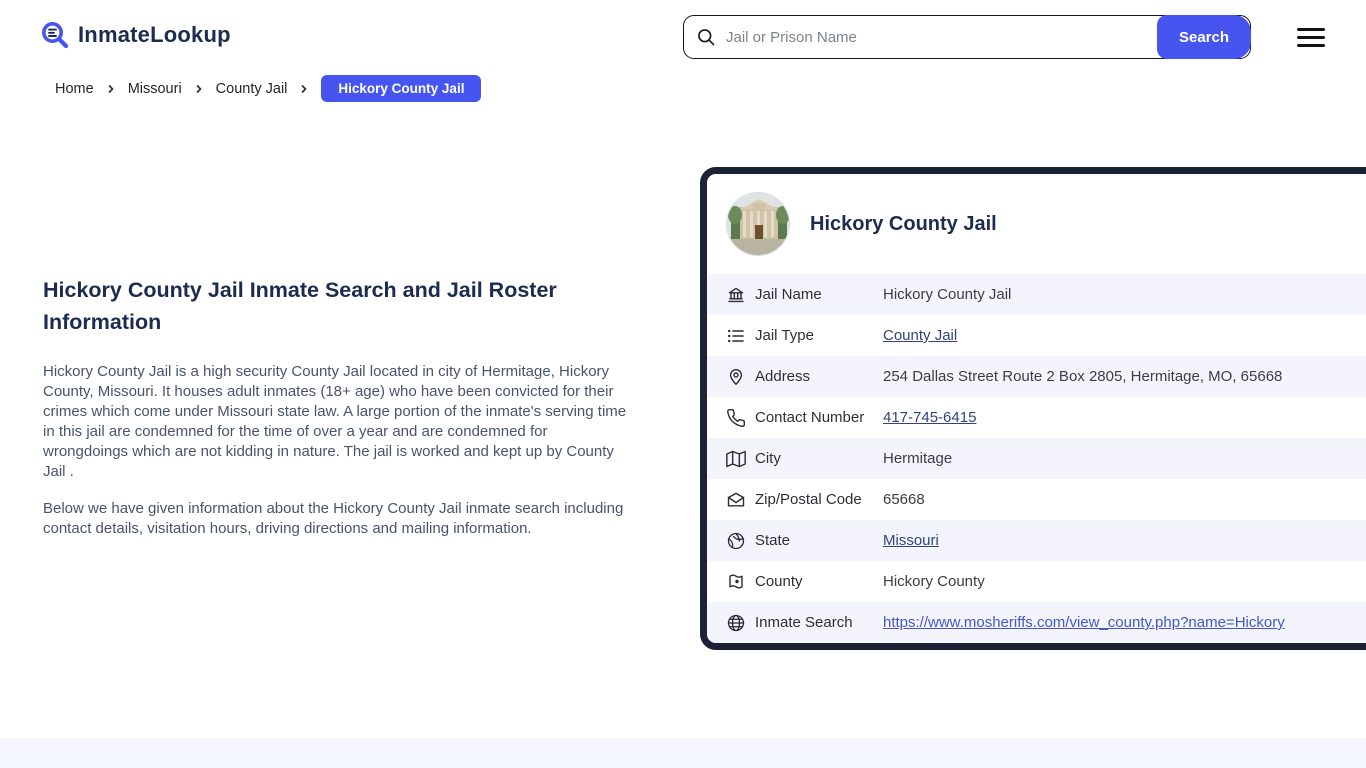 This screenshot has height=768, width=1366. What do you see at coordinates (903, 223) in the screenshot?
I see `jail-title: Hickory County Jail` at bounding box center [903, 223].